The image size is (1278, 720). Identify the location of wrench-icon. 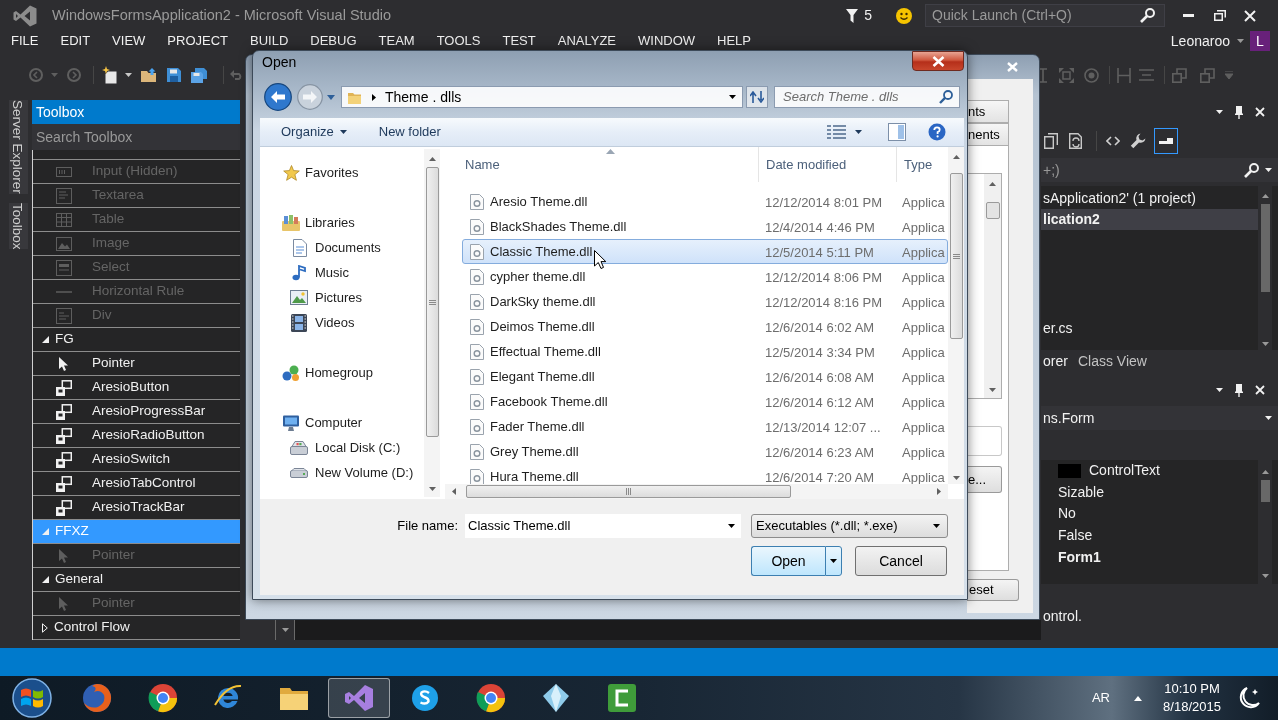
(1138, 141).